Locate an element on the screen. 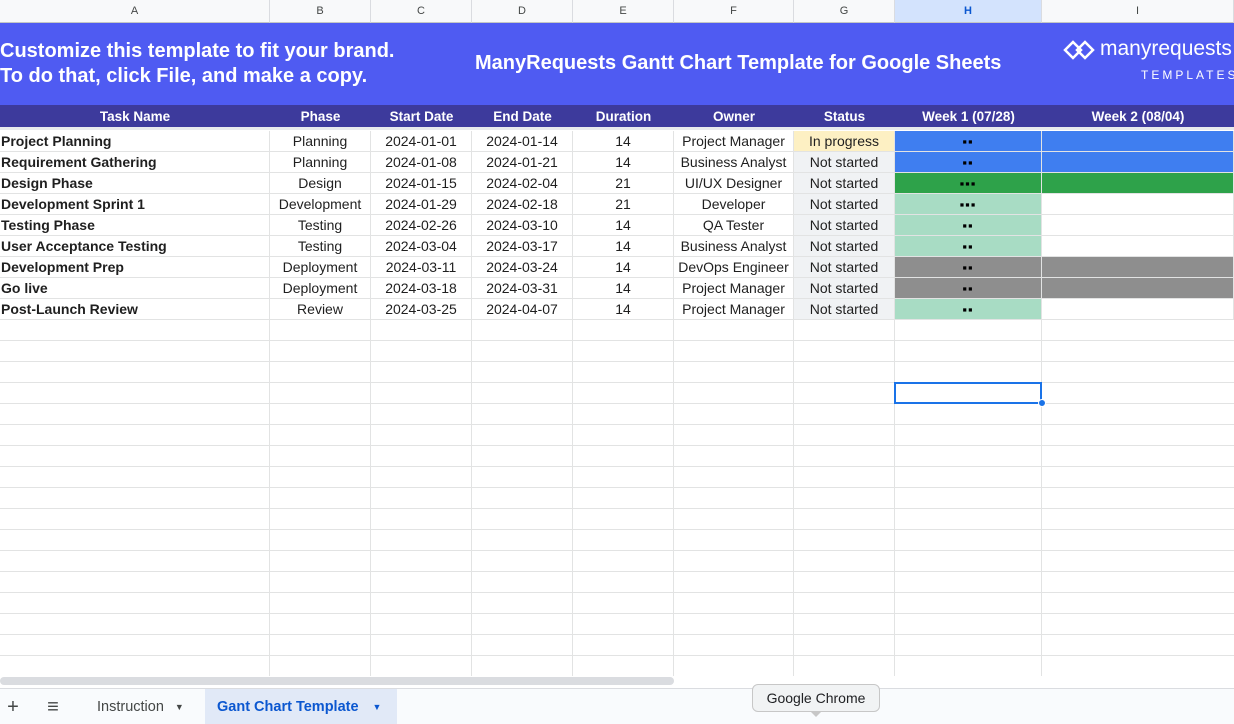 The width and height of the screenshot is (1234, 724). cell-task: Development Sprint 1 is located at coordinates (135, 204).